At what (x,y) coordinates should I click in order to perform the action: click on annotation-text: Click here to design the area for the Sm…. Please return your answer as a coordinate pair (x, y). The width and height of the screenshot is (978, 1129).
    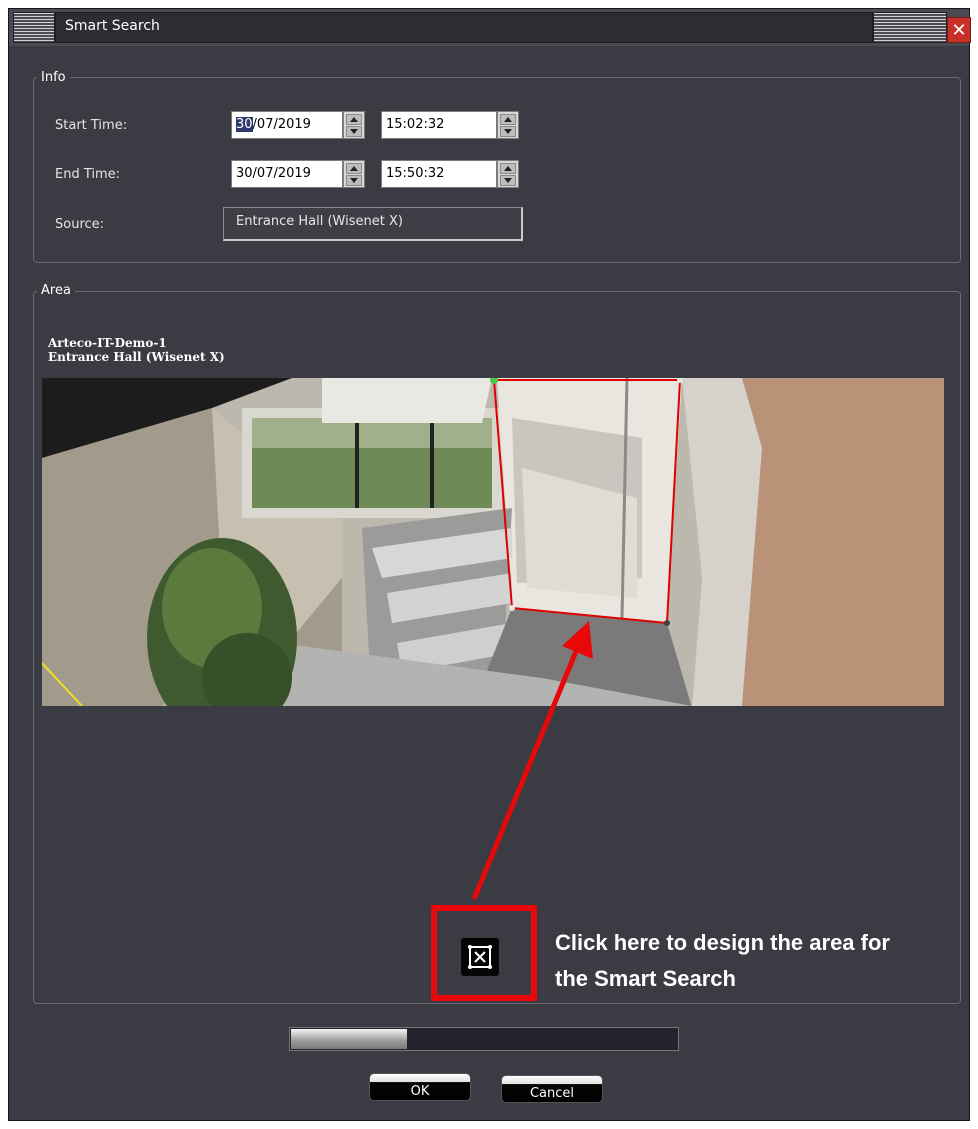
    Looking at the image, I should click on (765, 961).